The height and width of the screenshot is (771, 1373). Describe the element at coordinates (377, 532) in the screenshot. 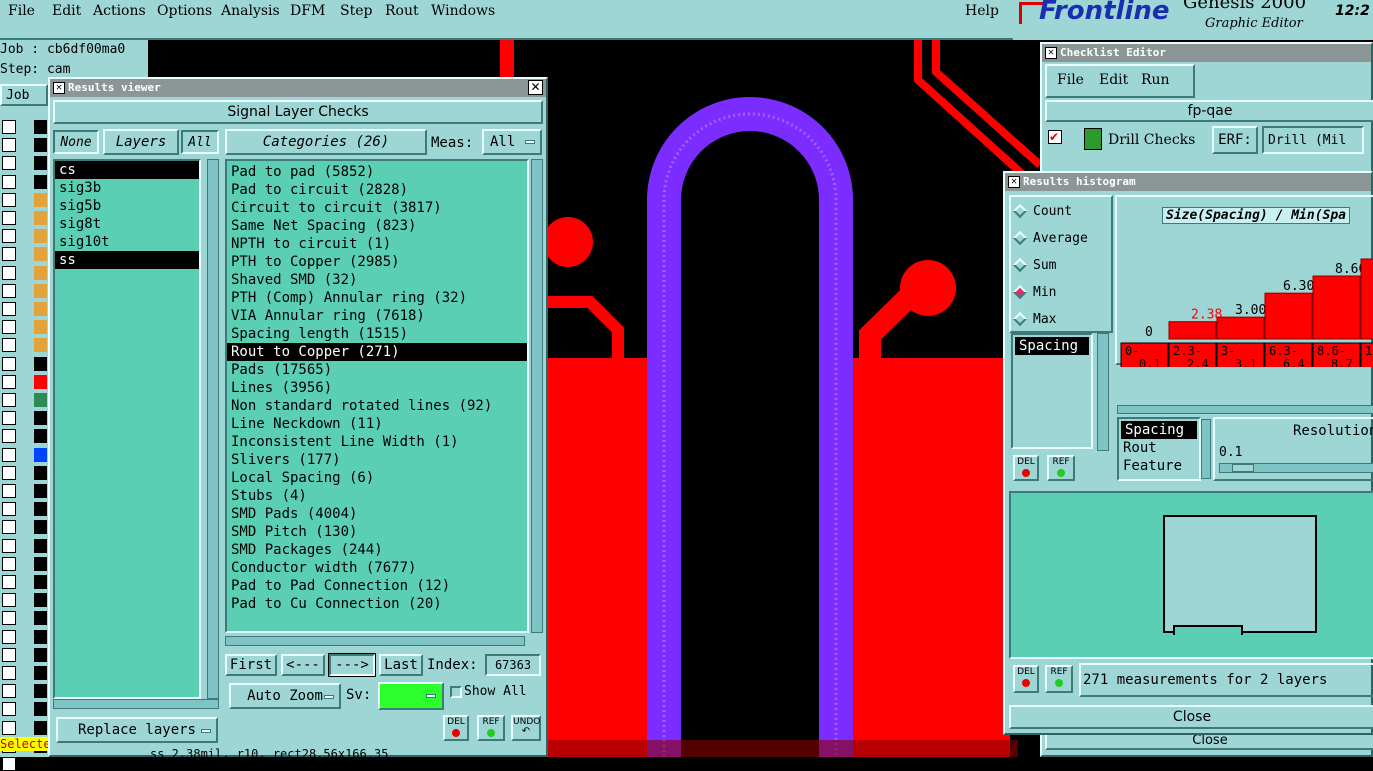

I see `category-list-item: SMD Pitch (130)` at that location.